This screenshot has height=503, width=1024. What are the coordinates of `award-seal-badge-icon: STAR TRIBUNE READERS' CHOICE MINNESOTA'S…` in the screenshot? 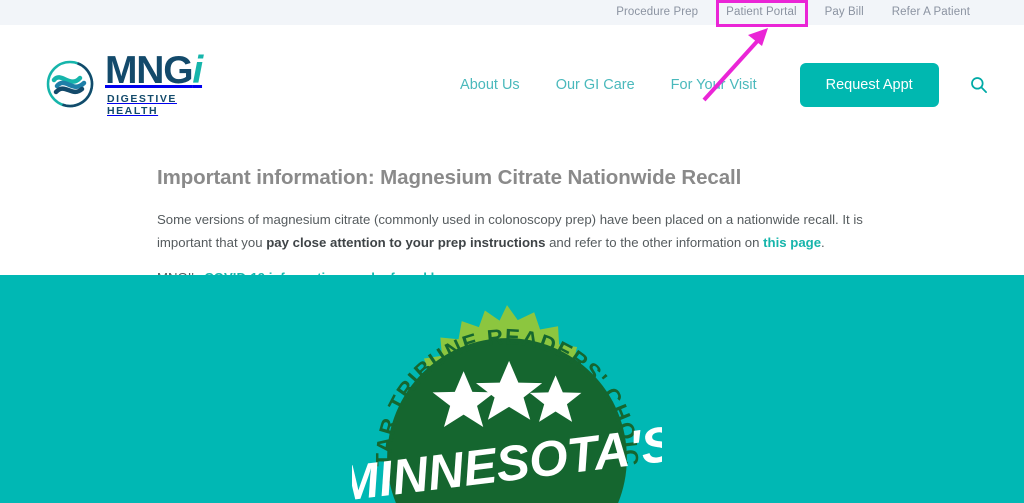 It's located at (507, 403).